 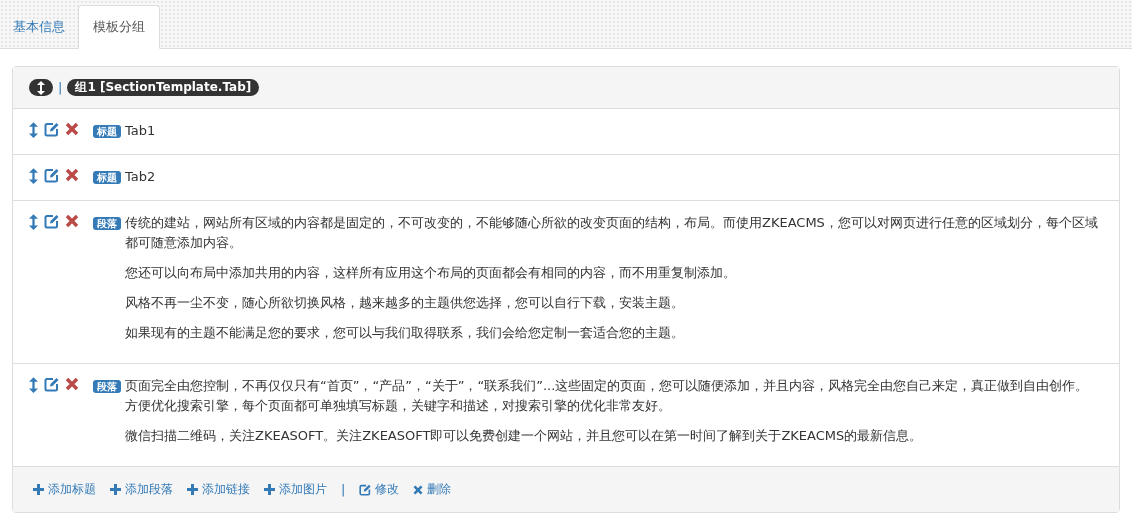 What do you see at coordinates (405, 333) in the screenshot?
I see `paragraph-text: 如果现有的主题不能满足您的要求，您可以与我们取得联系，我们会给您定制一套适合您的主题。` at bounding box center [405, 333].